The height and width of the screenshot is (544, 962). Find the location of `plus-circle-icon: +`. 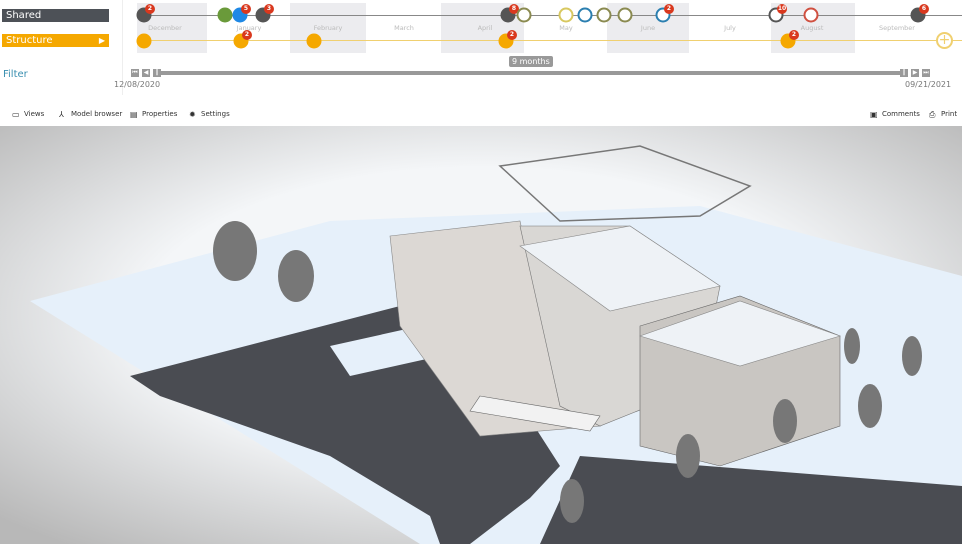

plus-circle-icon: + is located at coordinates (944, 40).